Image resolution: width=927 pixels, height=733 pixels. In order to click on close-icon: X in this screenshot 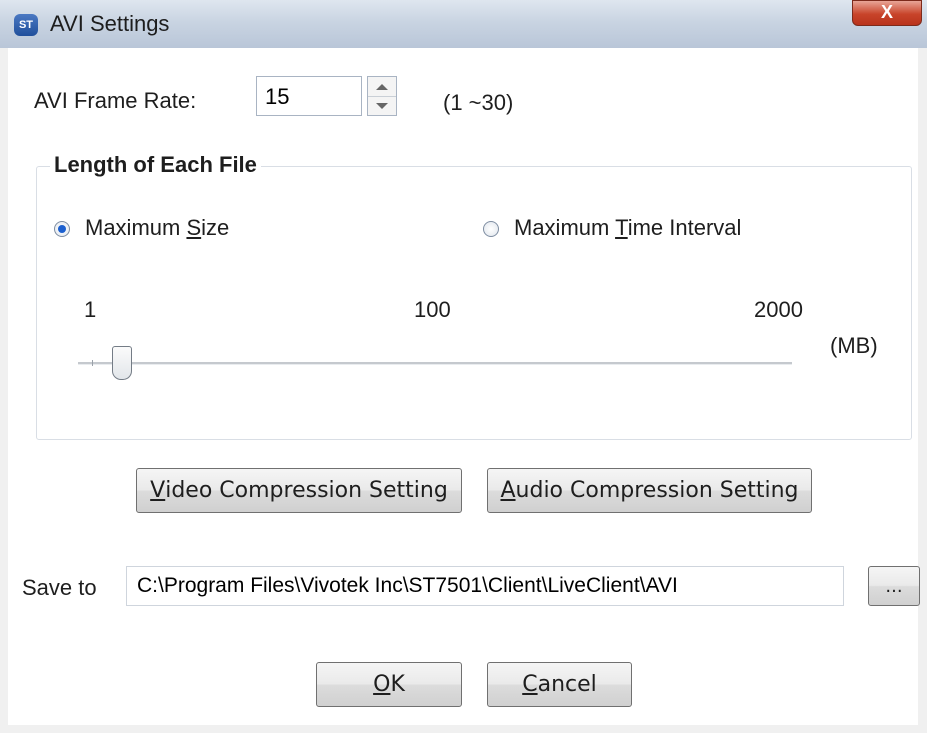, I will do `click(886, 12)`.